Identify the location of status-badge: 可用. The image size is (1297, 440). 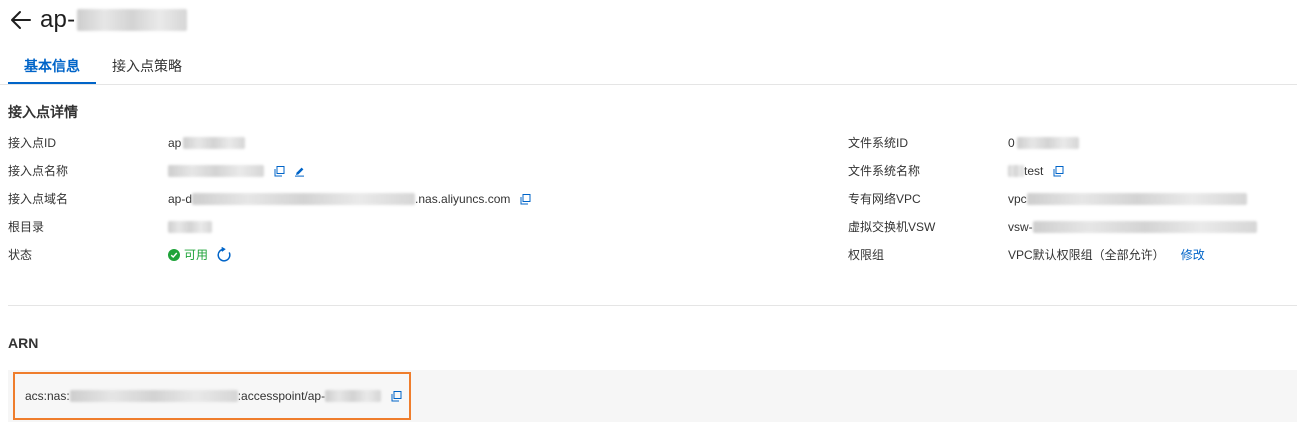
(188, 255).